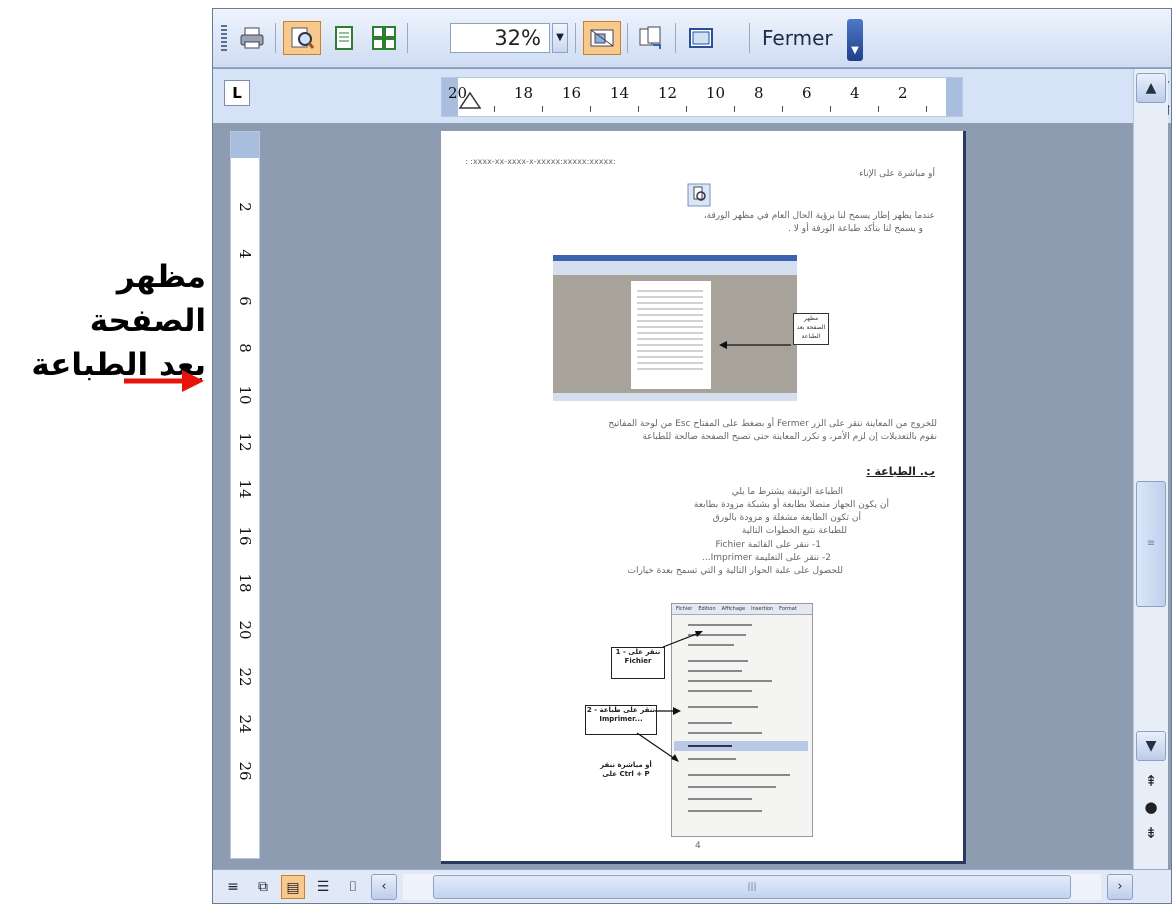 This screenshot has width=1172, height=904. Describe the element at coordinates (669, 696) in the screenshot. I see `callout-arrows` at that location.